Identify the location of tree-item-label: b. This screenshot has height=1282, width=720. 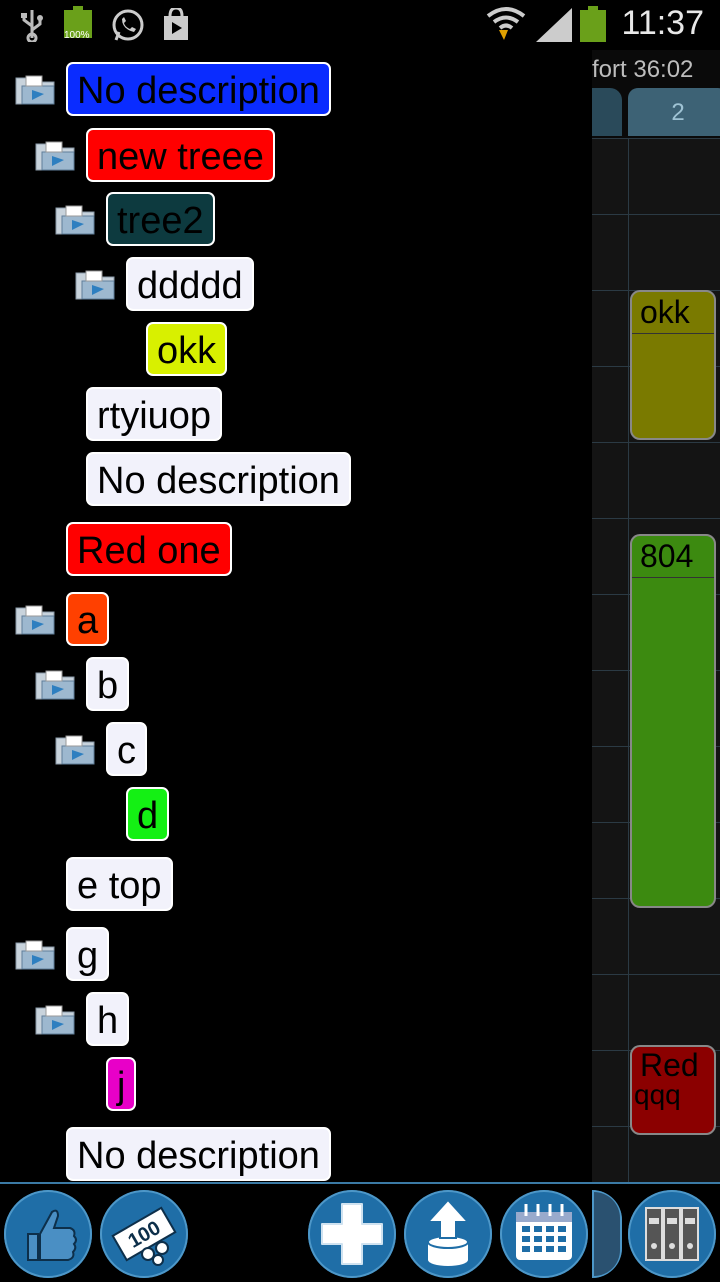
(108, 684).